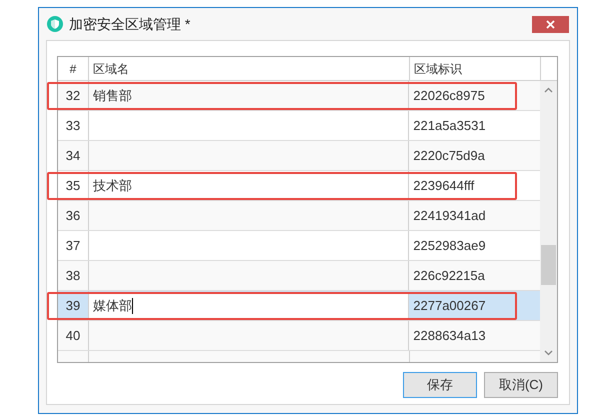 This screenshot has width=612, height=419. I want to click on scrollbar, so click(548, 221).